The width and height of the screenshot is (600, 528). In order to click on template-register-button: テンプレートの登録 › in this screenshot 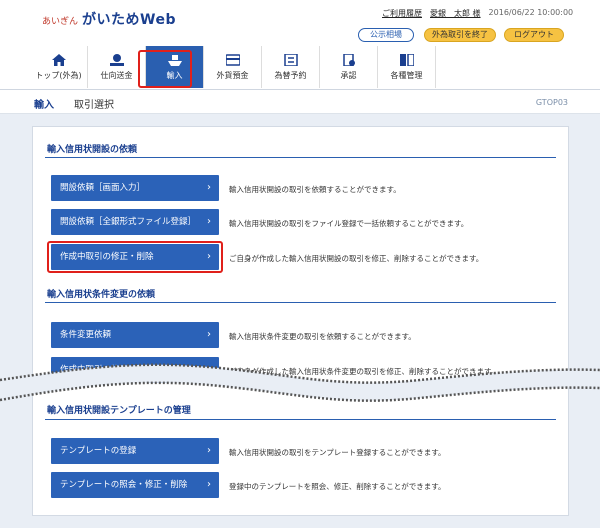, I will do `click(135, 451)`.